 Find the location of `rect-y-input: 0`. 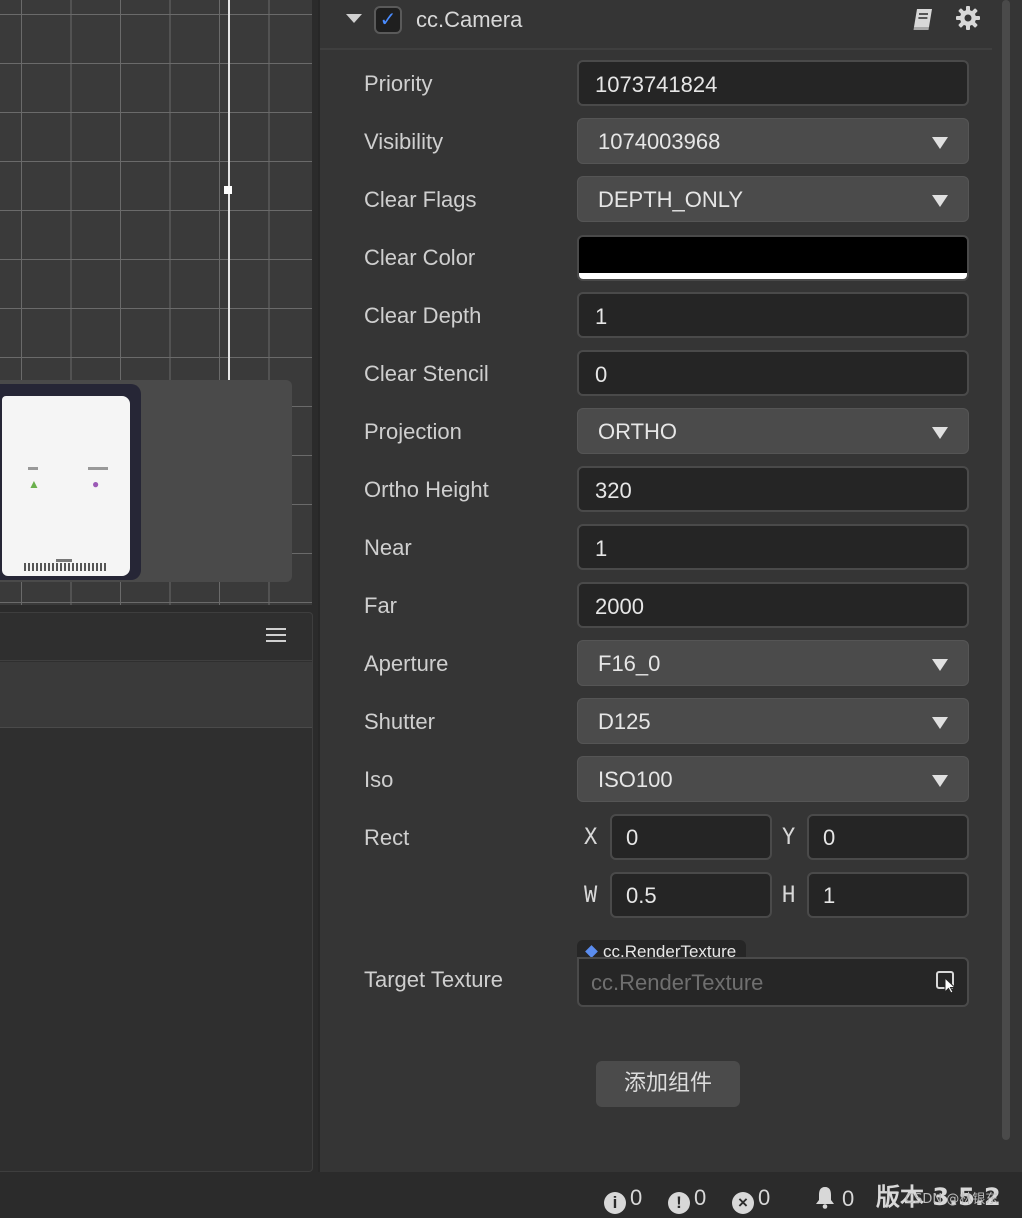

rect-y-input: 0 is located at coordinates (888, 837).